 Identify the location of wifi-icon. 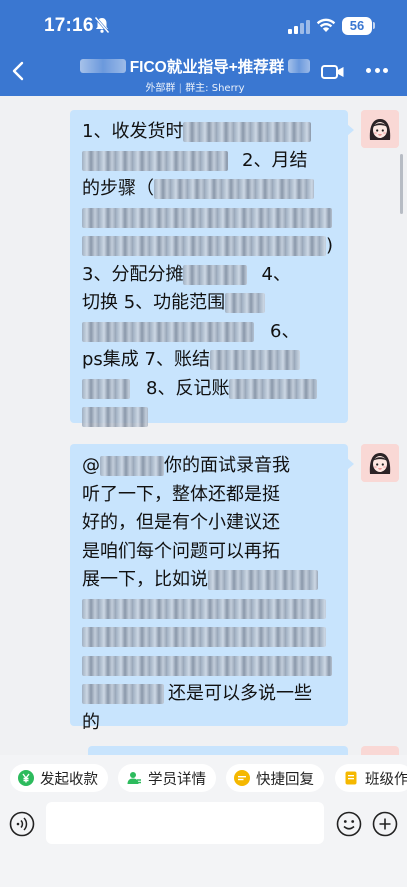
(326, 25).